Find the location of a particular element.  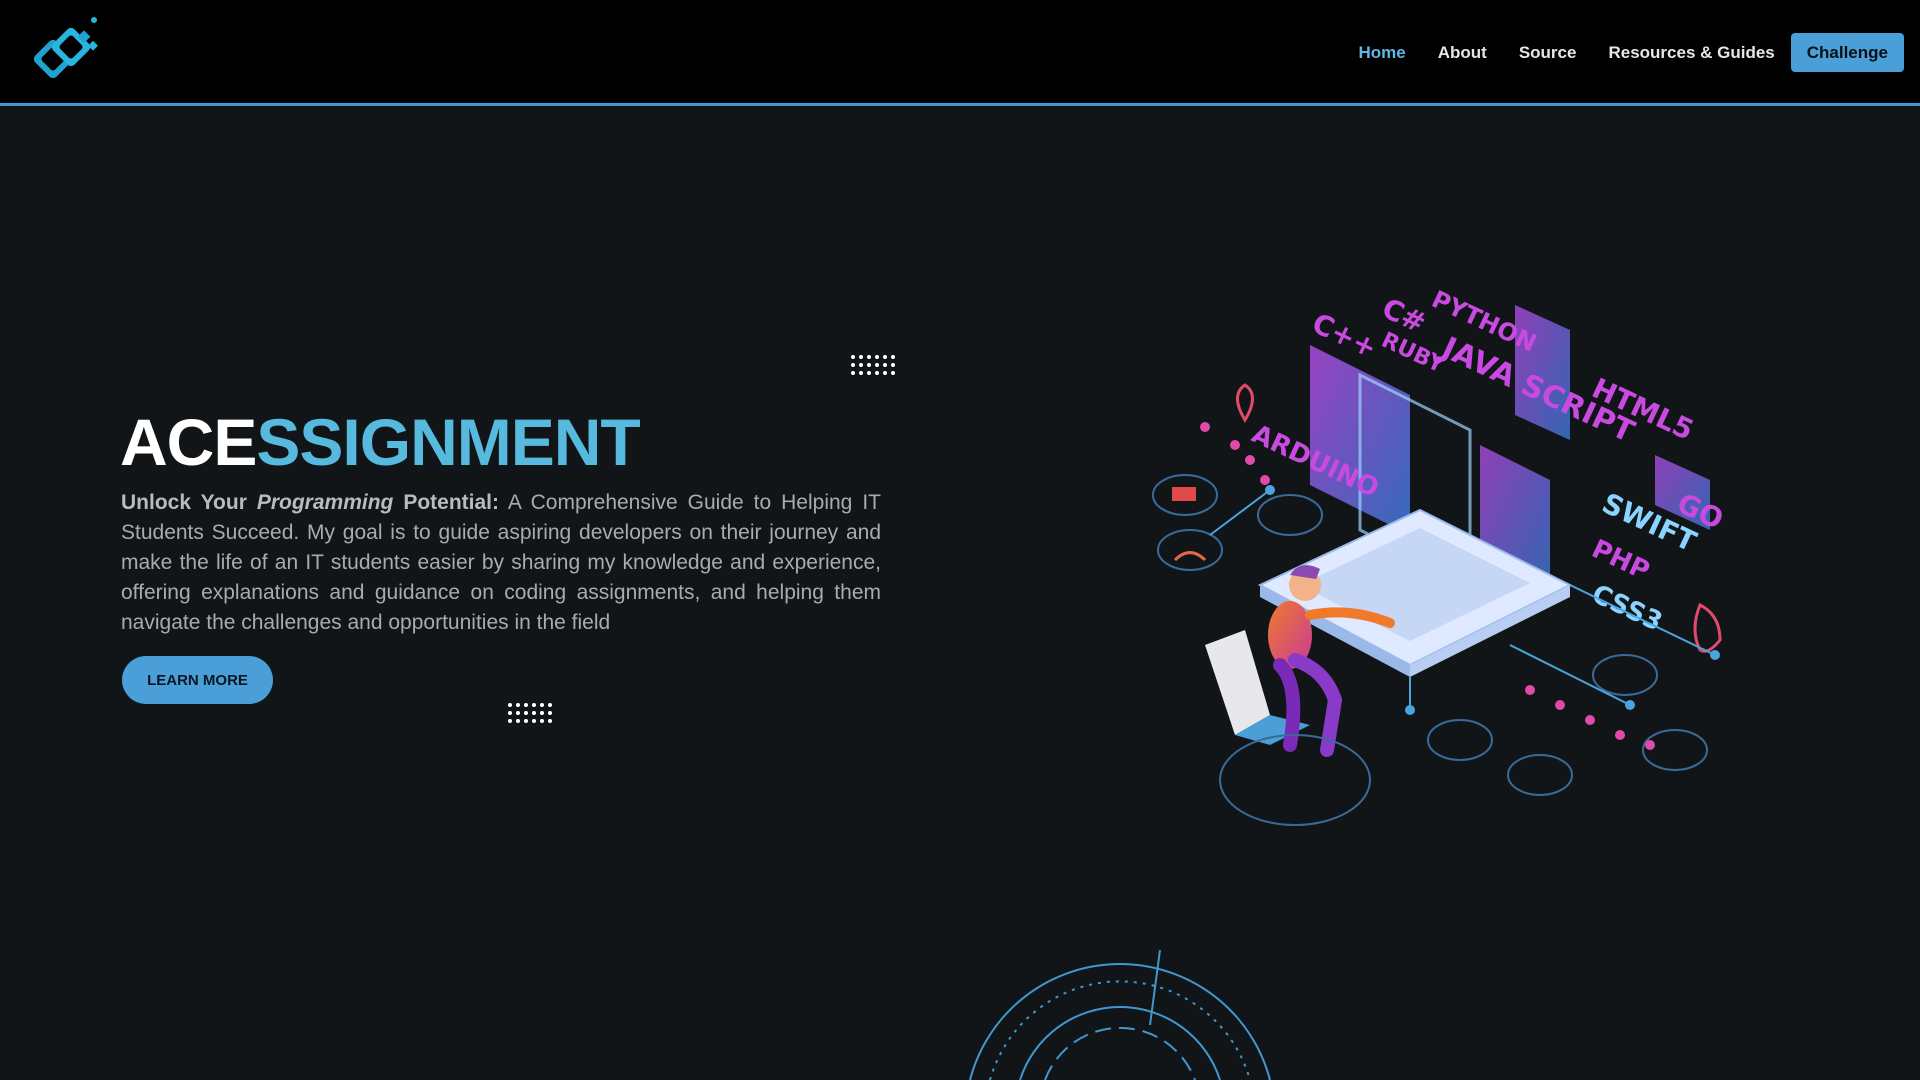

hero-title-ace: ACE is located at coordinates (188, 442).